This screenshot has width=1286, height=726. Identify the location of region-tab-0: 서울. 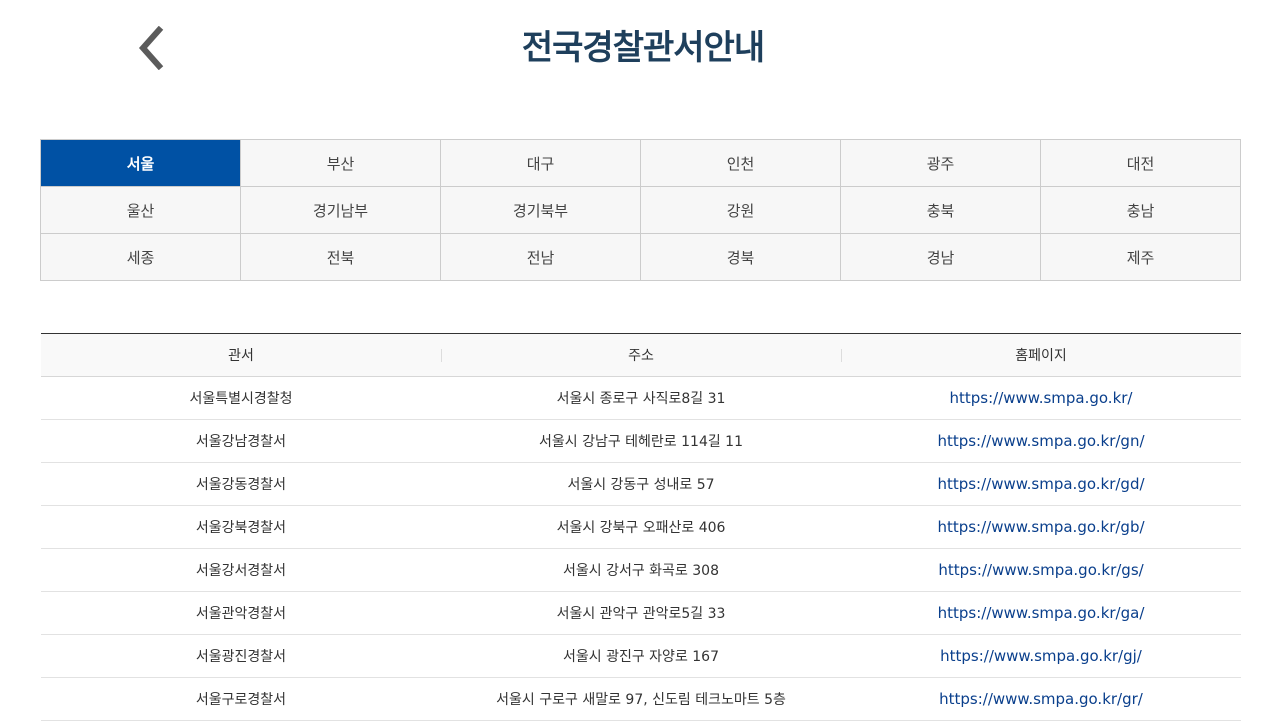
(141, 163).